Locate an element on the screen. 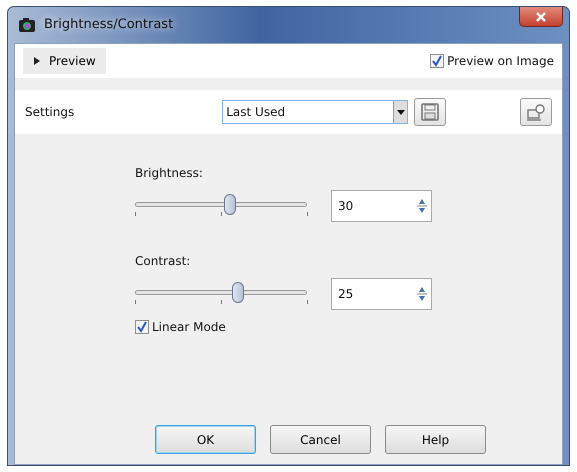  save-button is located at coordinates (430, 112).